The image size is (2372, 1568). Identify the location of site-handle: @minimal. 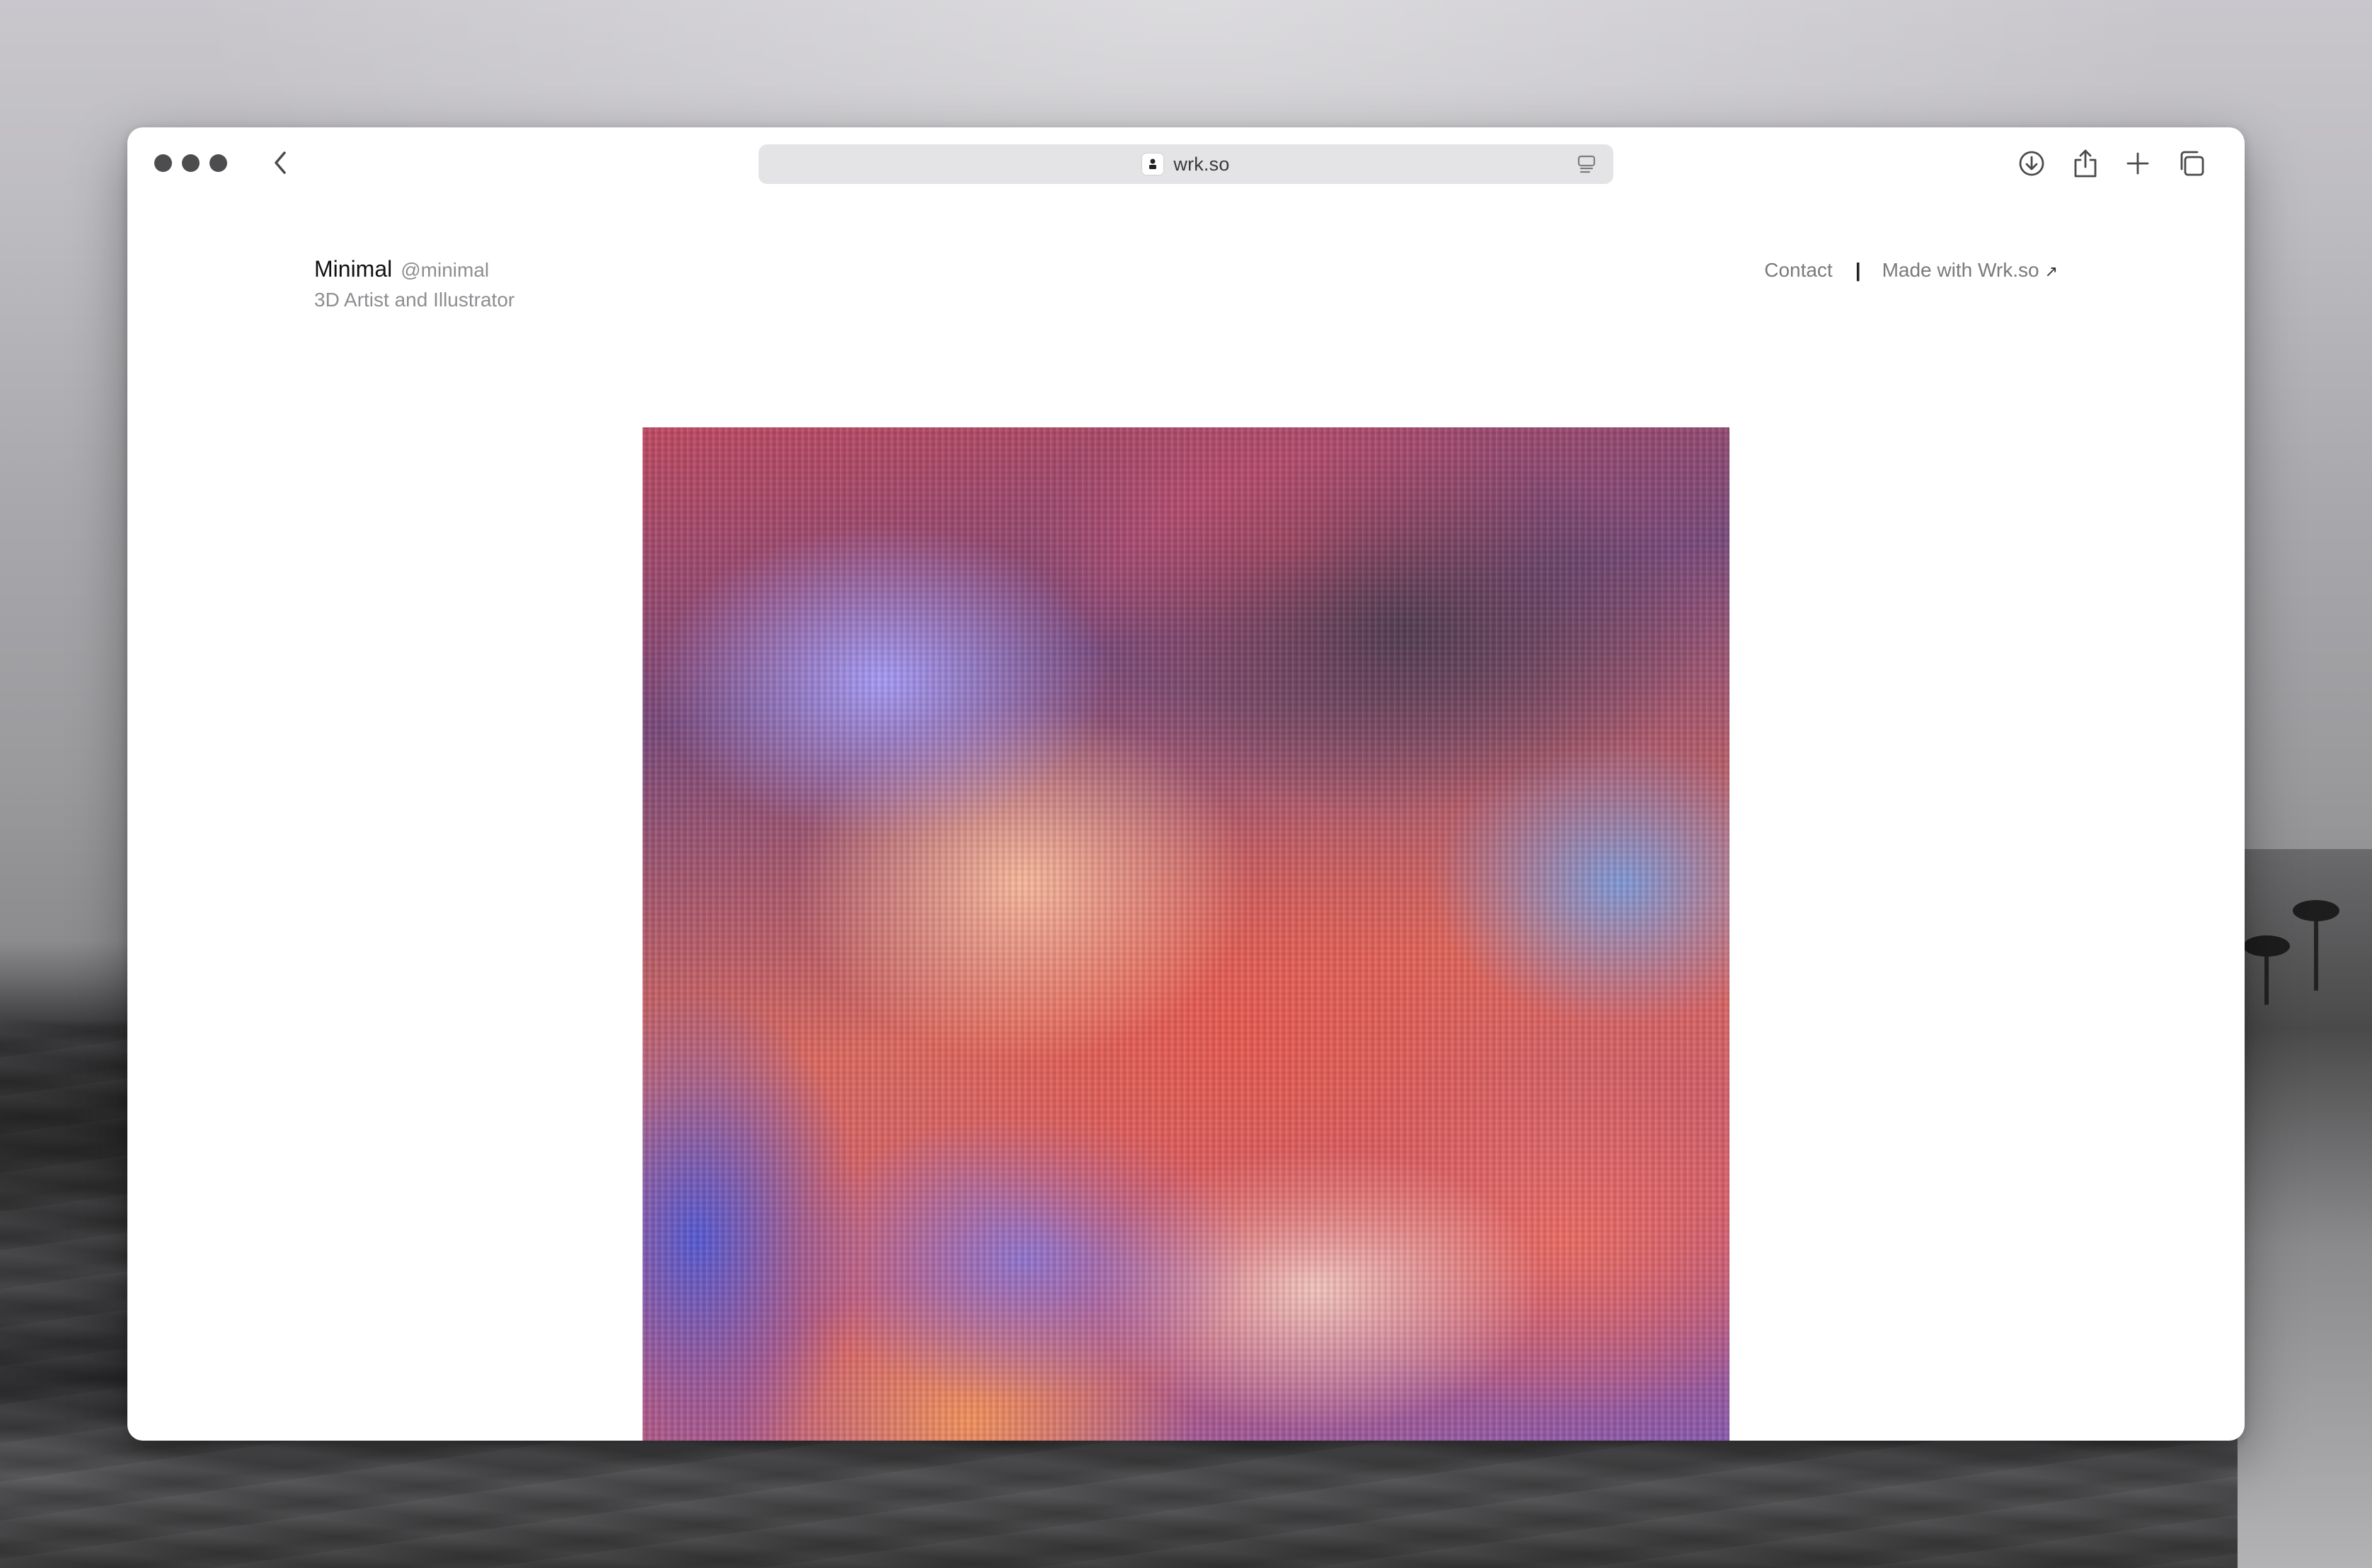
(445, 270).